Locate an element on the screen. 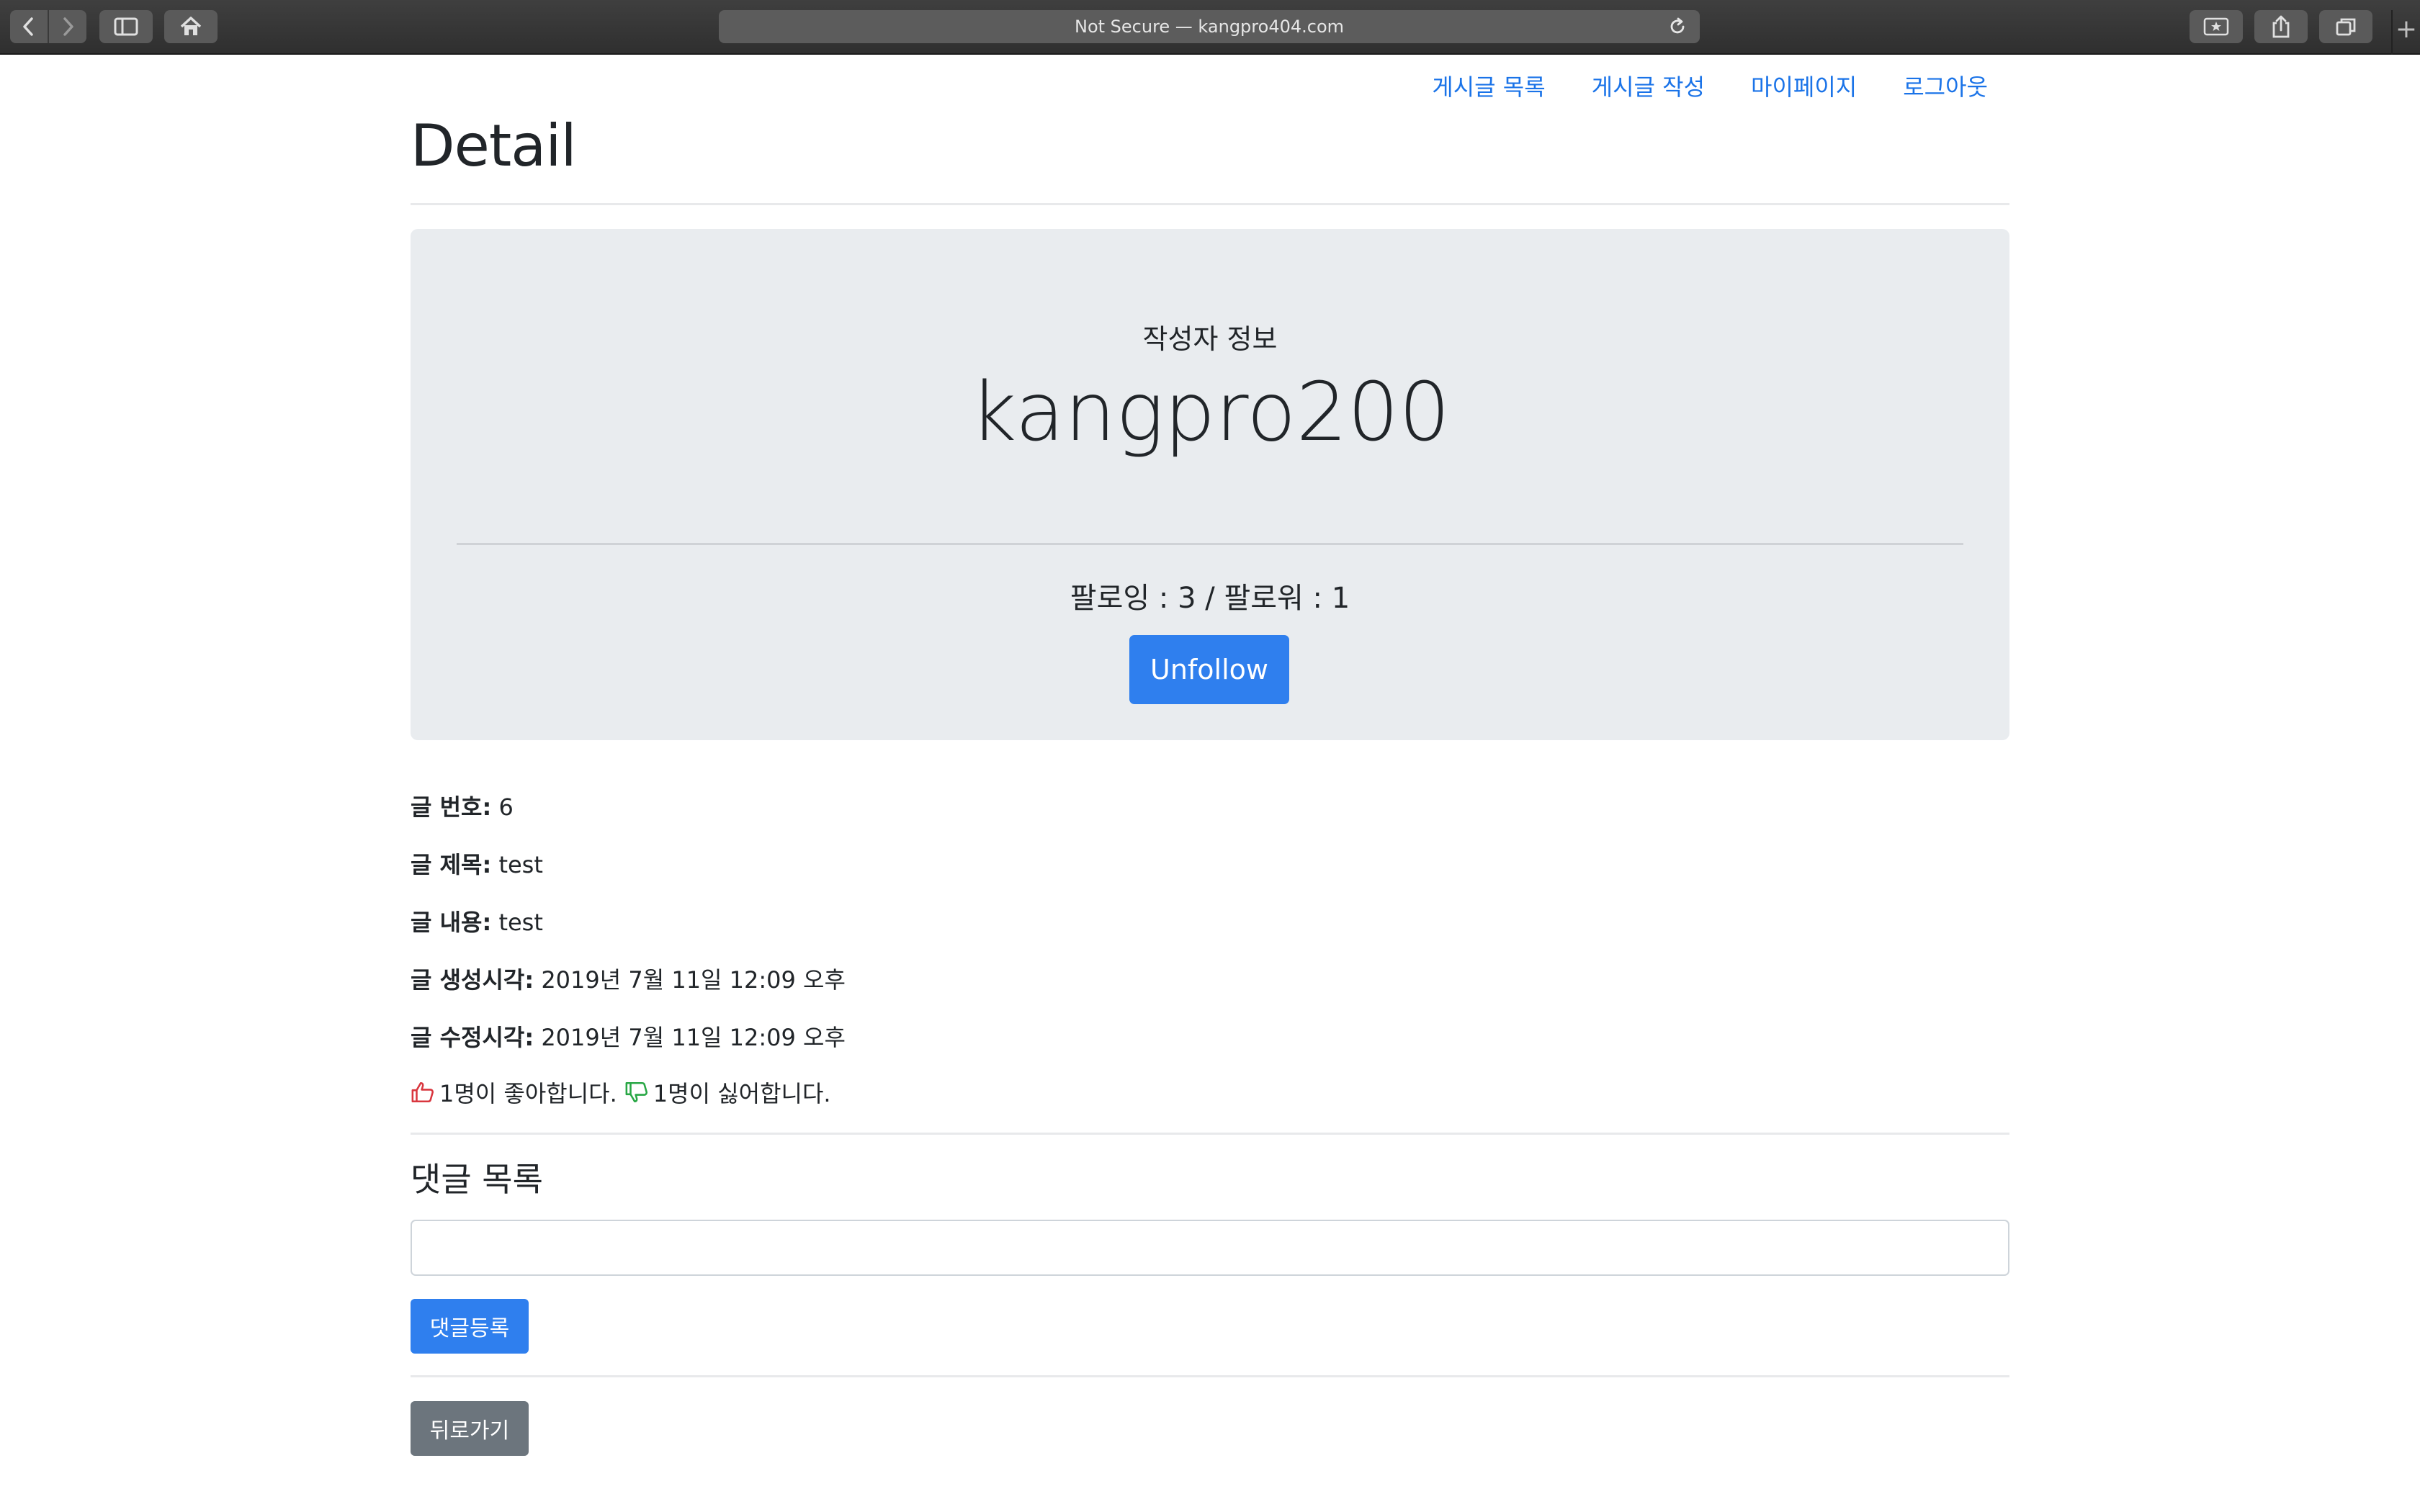 Image resolution: width=2420 pixels, height=1512 pixels. nav-link-logout: 로그아웃 is located at coordinates (1945, 85).